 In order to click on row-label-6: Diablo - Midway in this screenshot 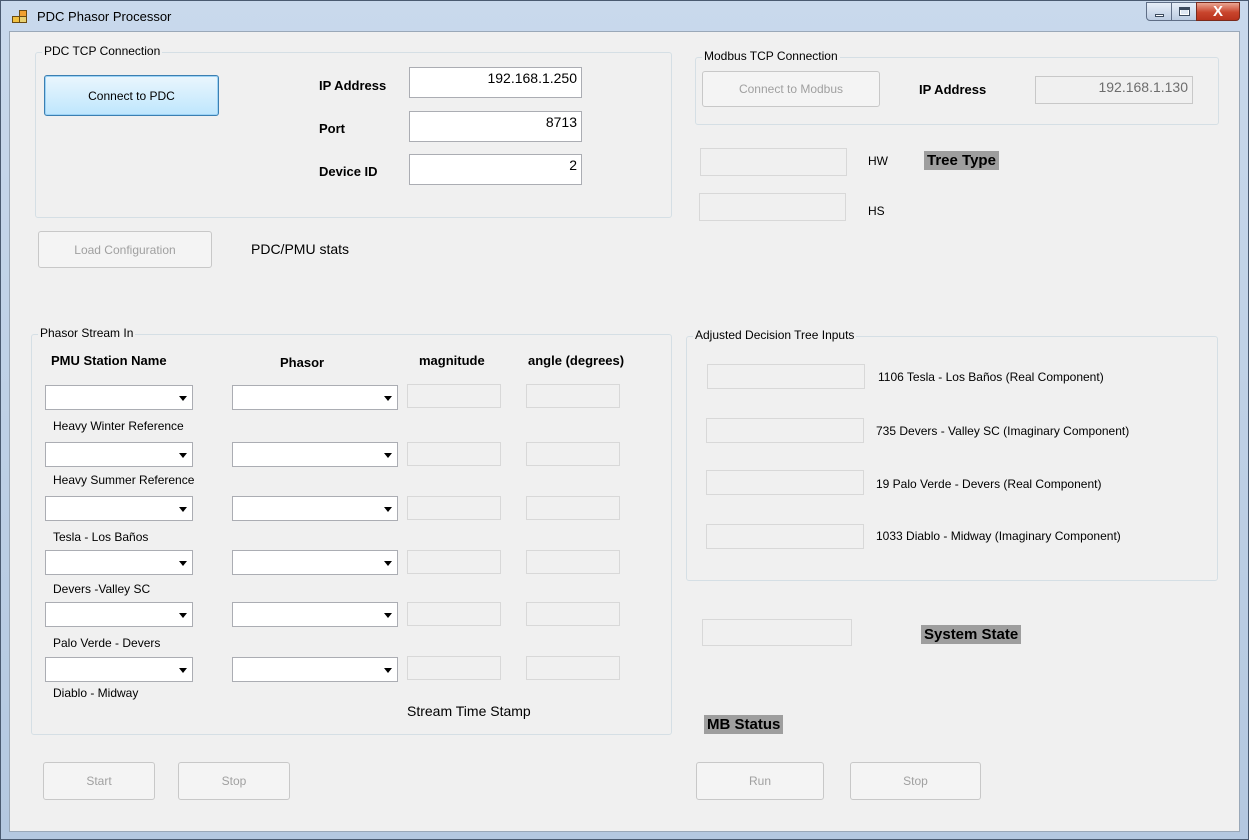, I will do `click(96, 693)`.